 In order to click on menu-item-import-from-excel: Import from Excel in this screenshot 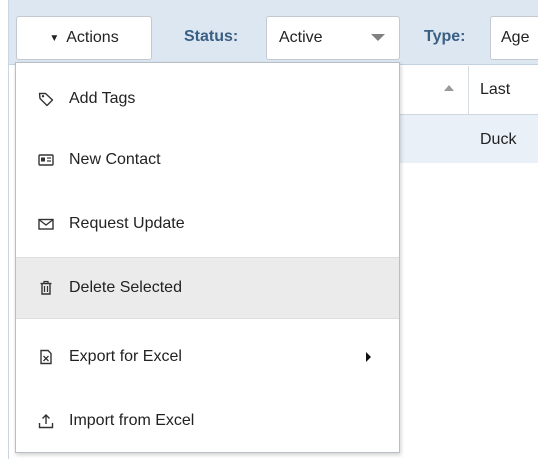, I will do `click(207, 421)`.